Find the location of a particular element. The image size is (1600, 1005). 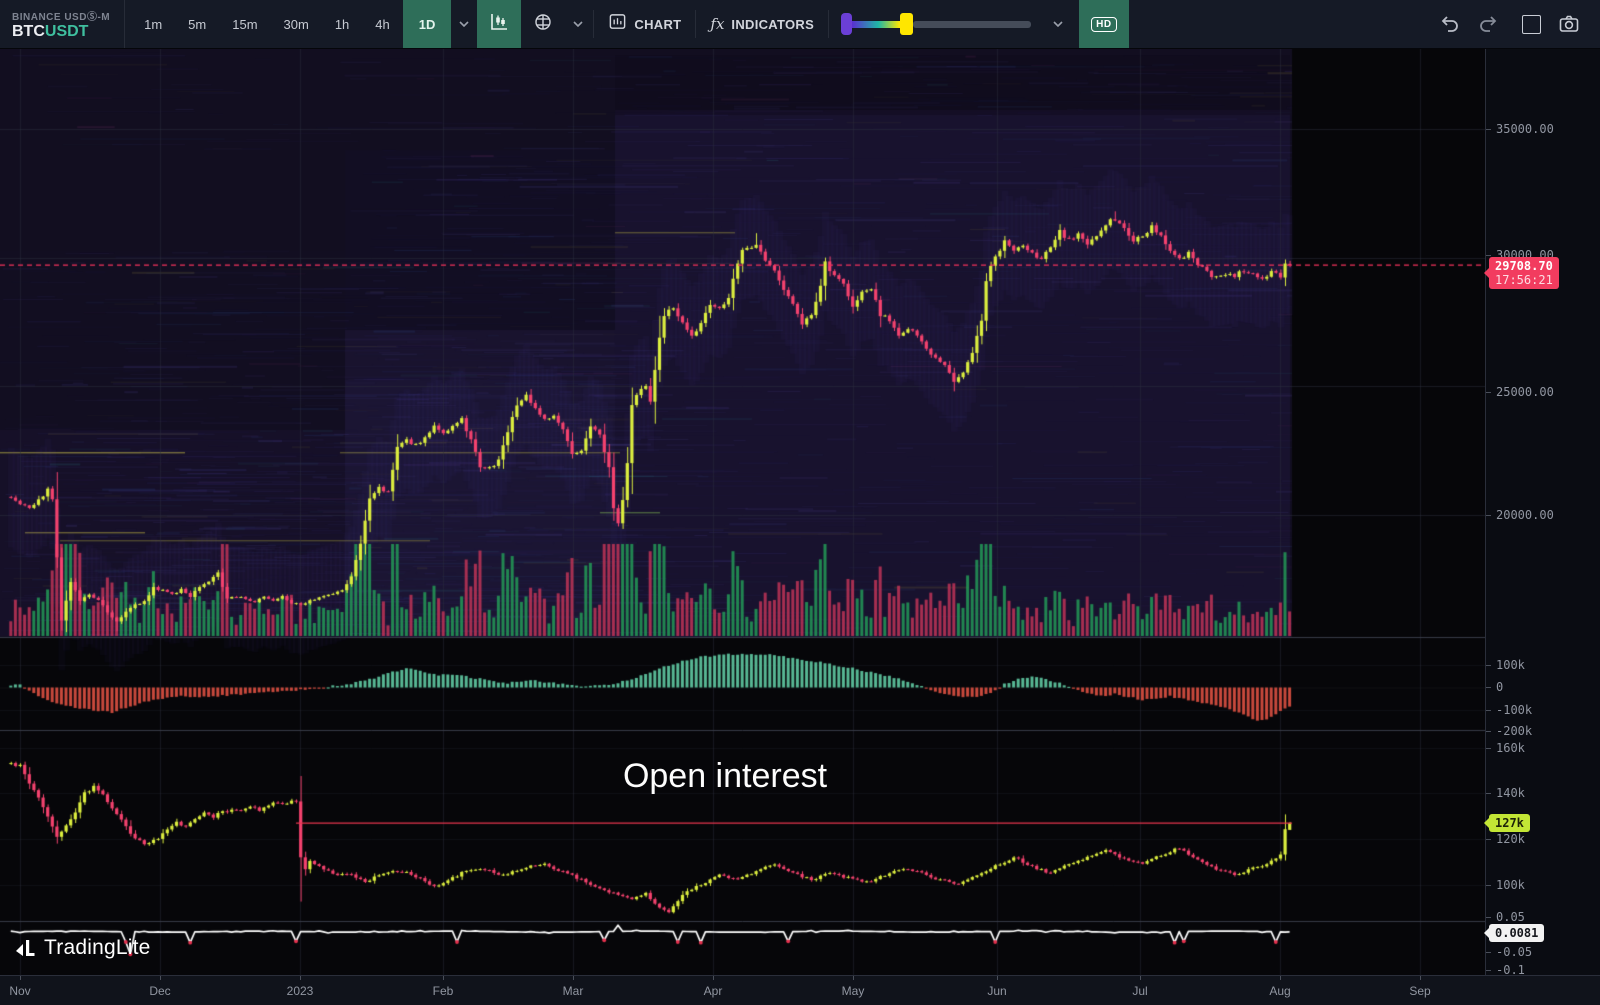

tf-button-5m: 5m is located at coordinates (197, 24).